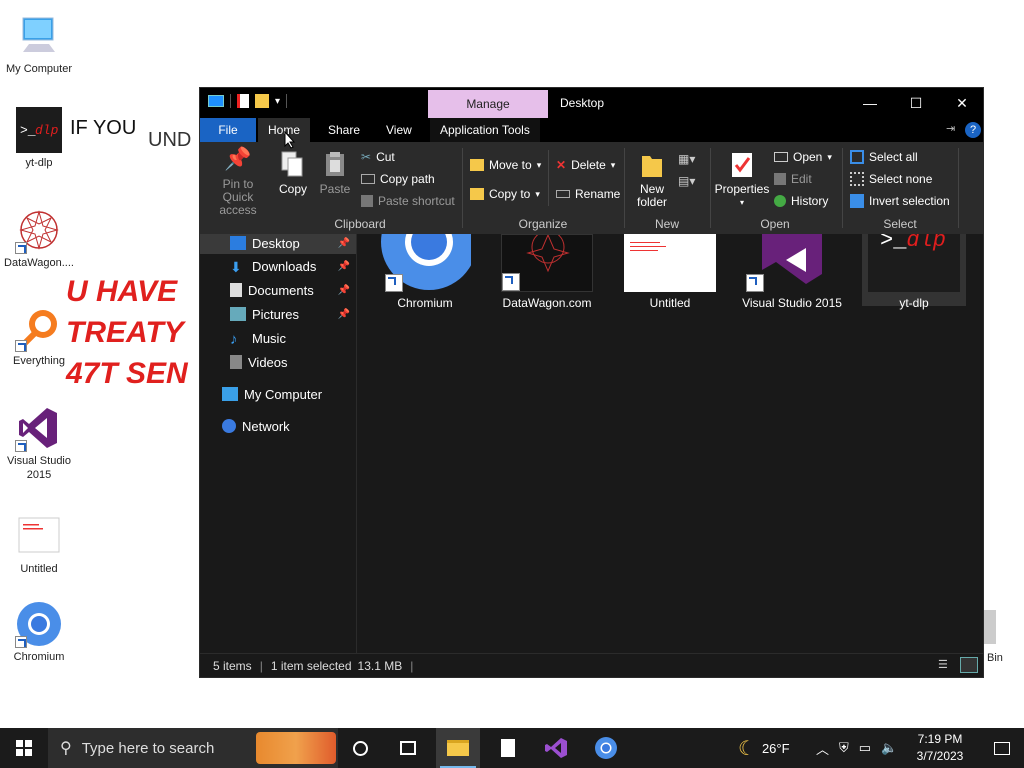  Describe the element at coordinates (485, 130) in the screenshot. I see `tab-application-tools: Application Tools` at that location.